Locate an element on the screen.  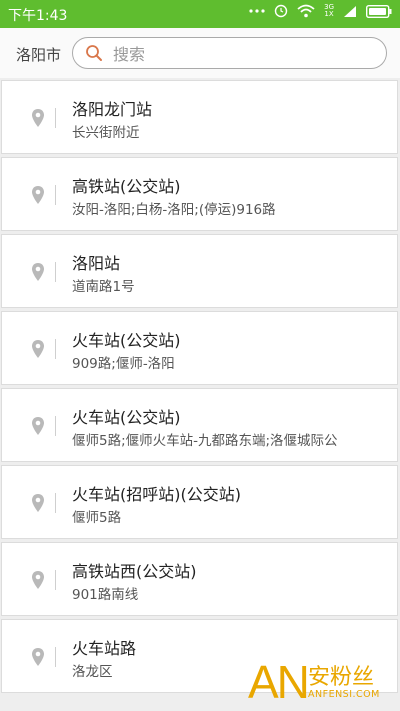
dots-icon is located at coordinates (257, 11).